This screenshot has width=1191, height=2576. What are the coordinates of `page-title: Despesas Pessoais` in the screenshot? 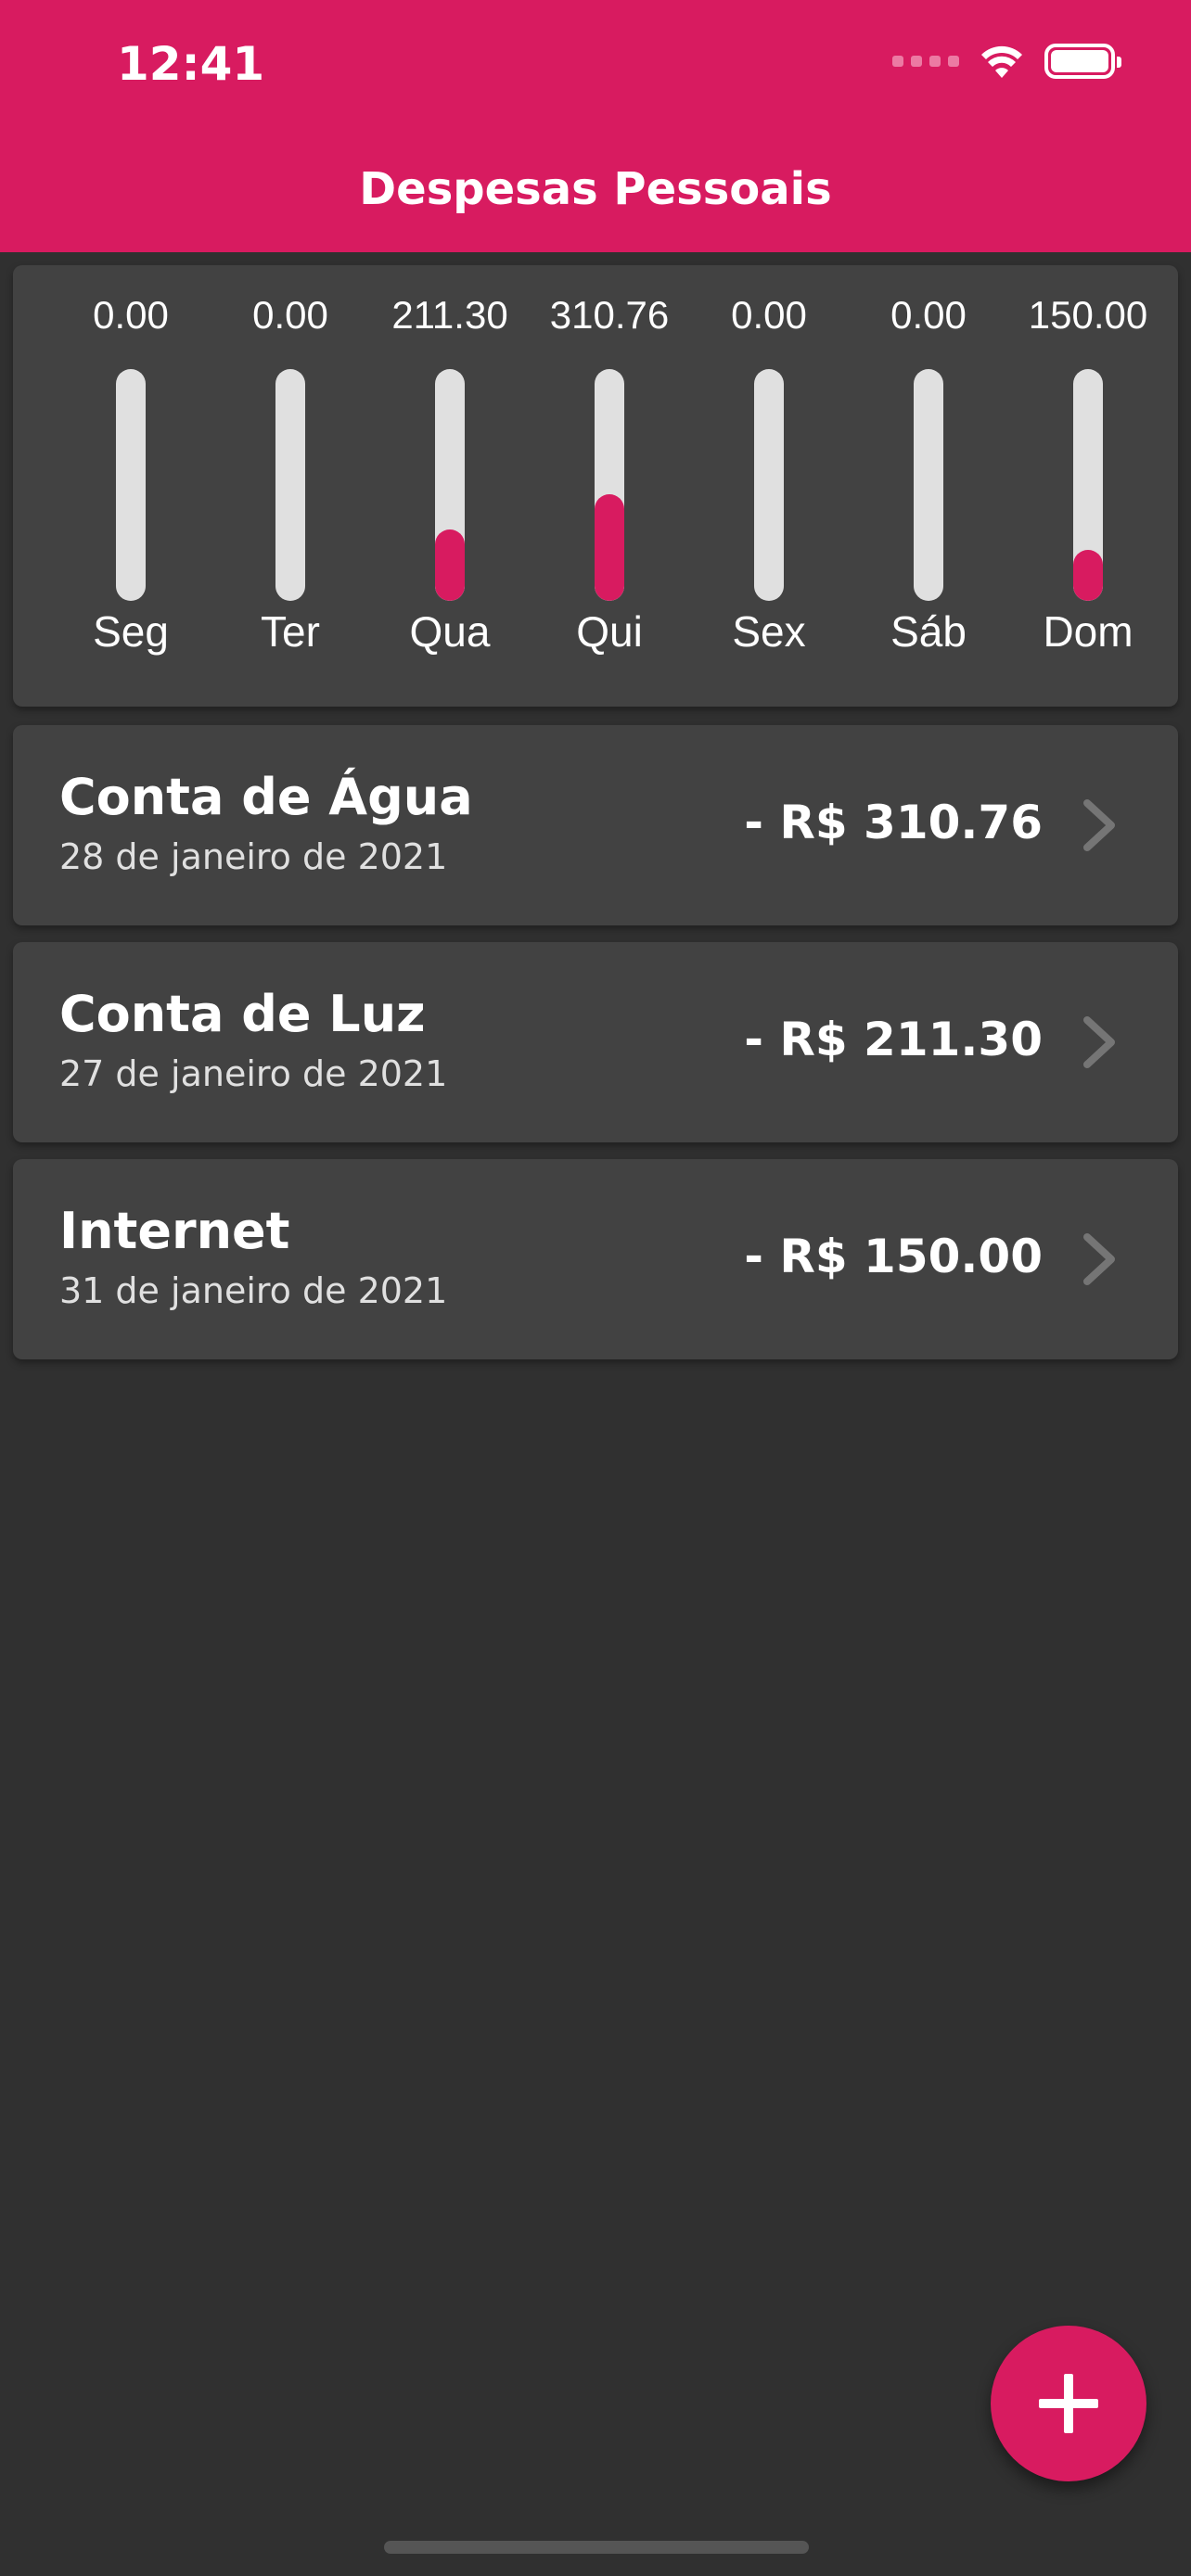 It's located at (595, 189).